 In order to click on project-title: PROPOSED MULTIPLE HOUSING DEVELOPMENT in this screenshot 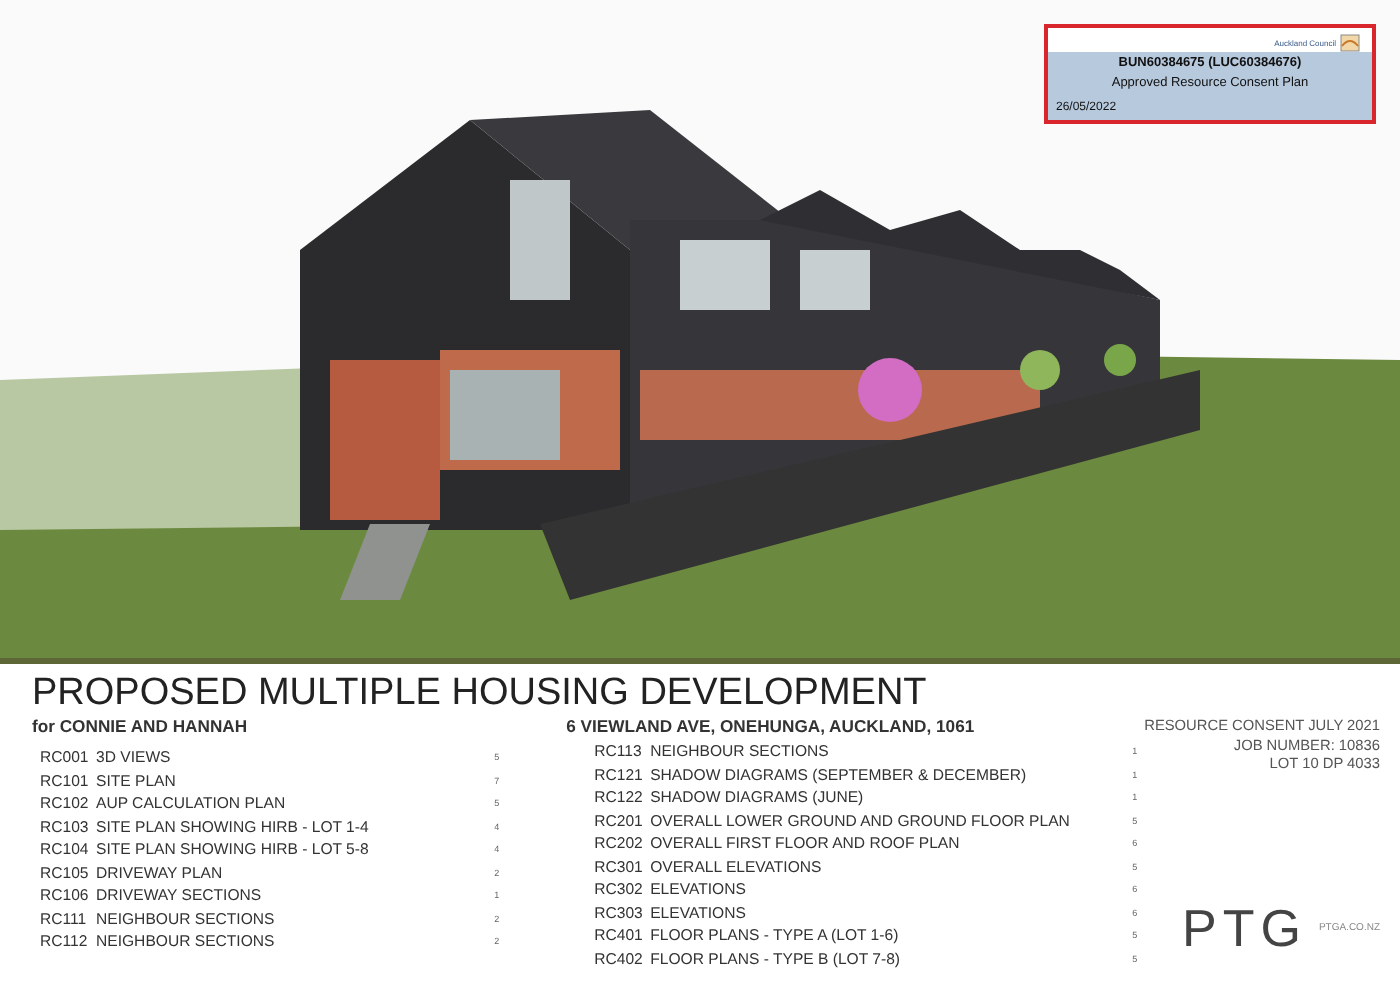, I will do `click(480, 694)`.